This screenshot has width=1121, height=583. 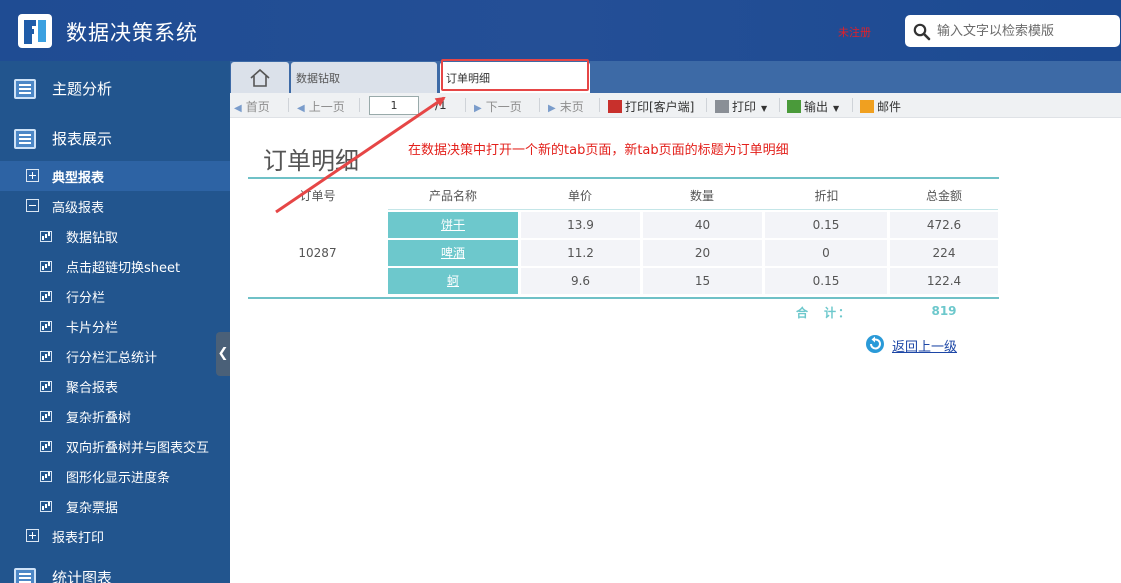 I want to click on page-number-input, so click(x=394, y=105).